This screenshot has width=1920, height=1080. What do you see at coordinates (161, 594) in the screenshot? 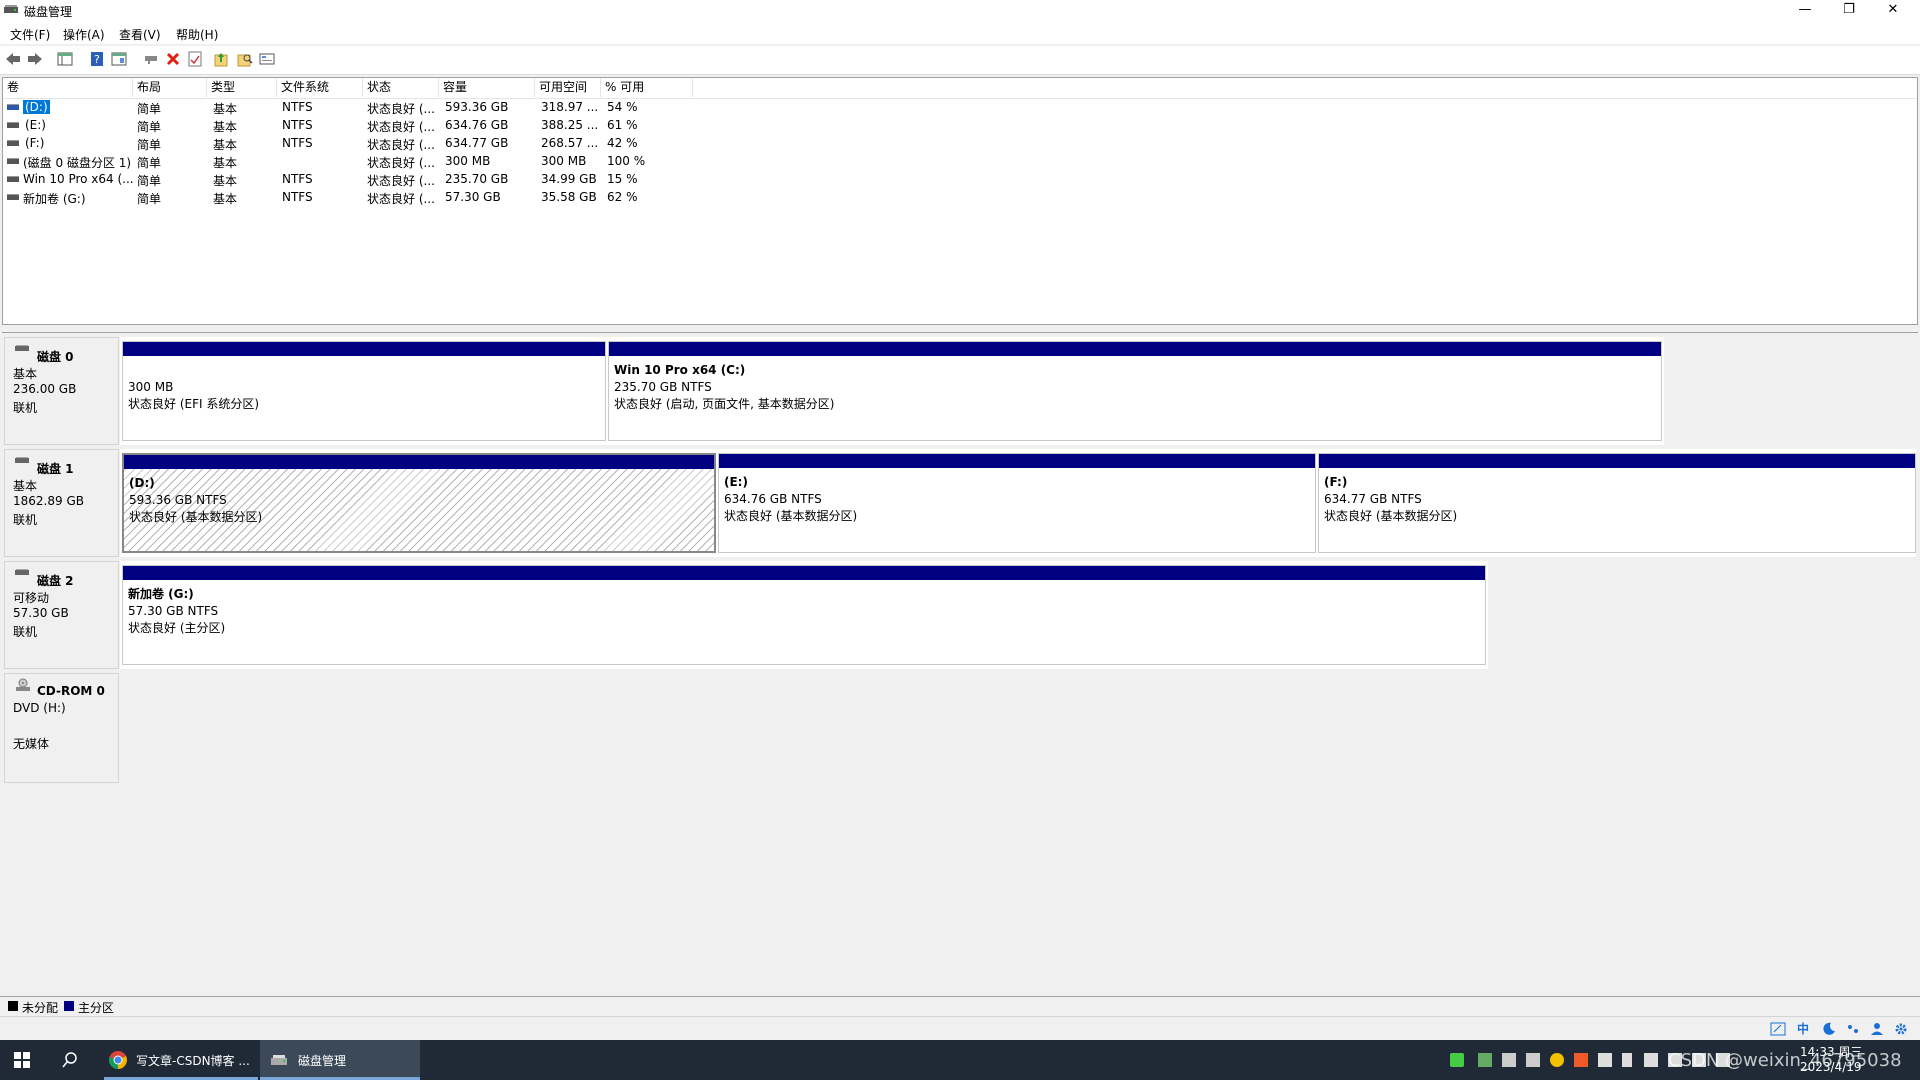
I see `partition-label: 新加卷 (G:)` at bounding box center [161, 594].